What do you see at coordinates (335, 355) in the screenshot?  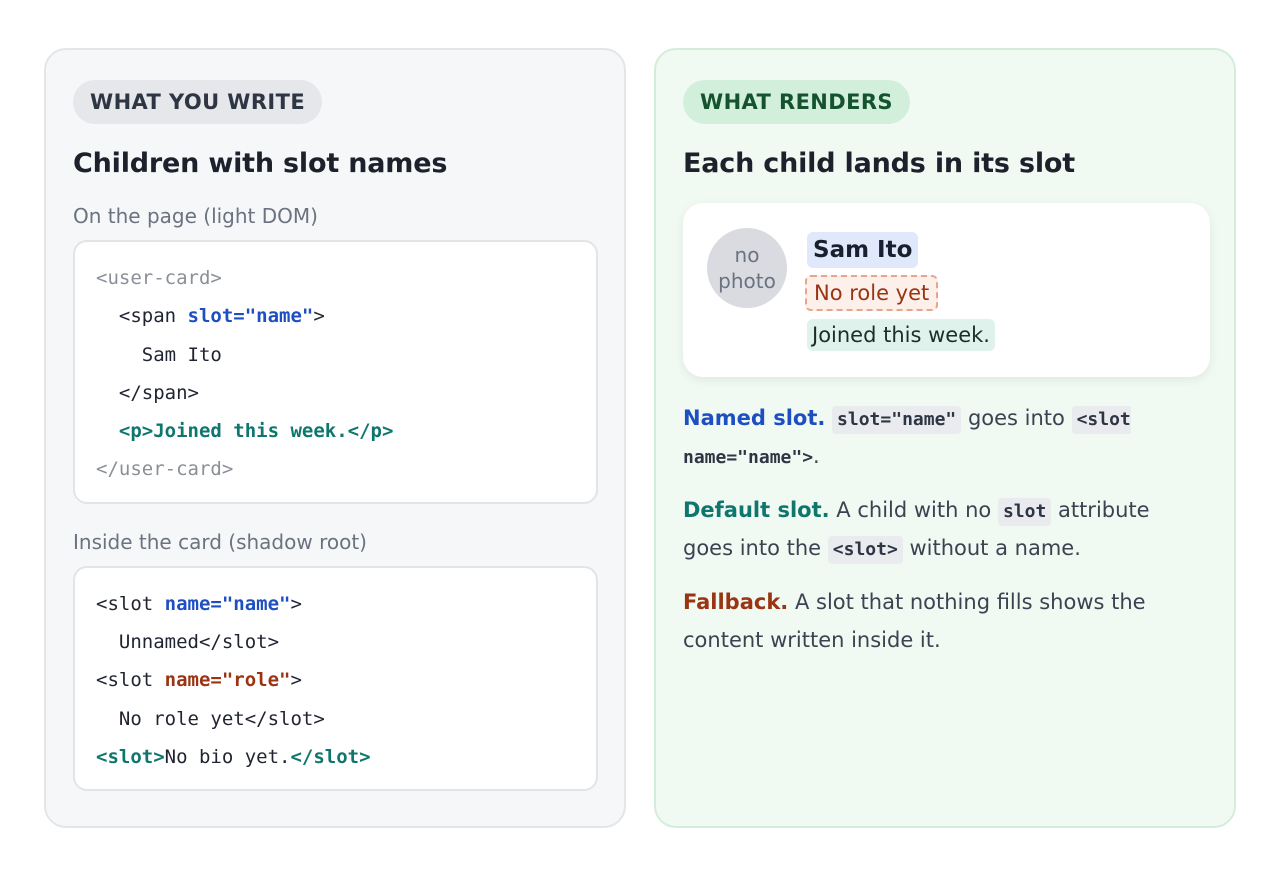 I see `code-line: Sam Ito` at bounding box center [335, 355].